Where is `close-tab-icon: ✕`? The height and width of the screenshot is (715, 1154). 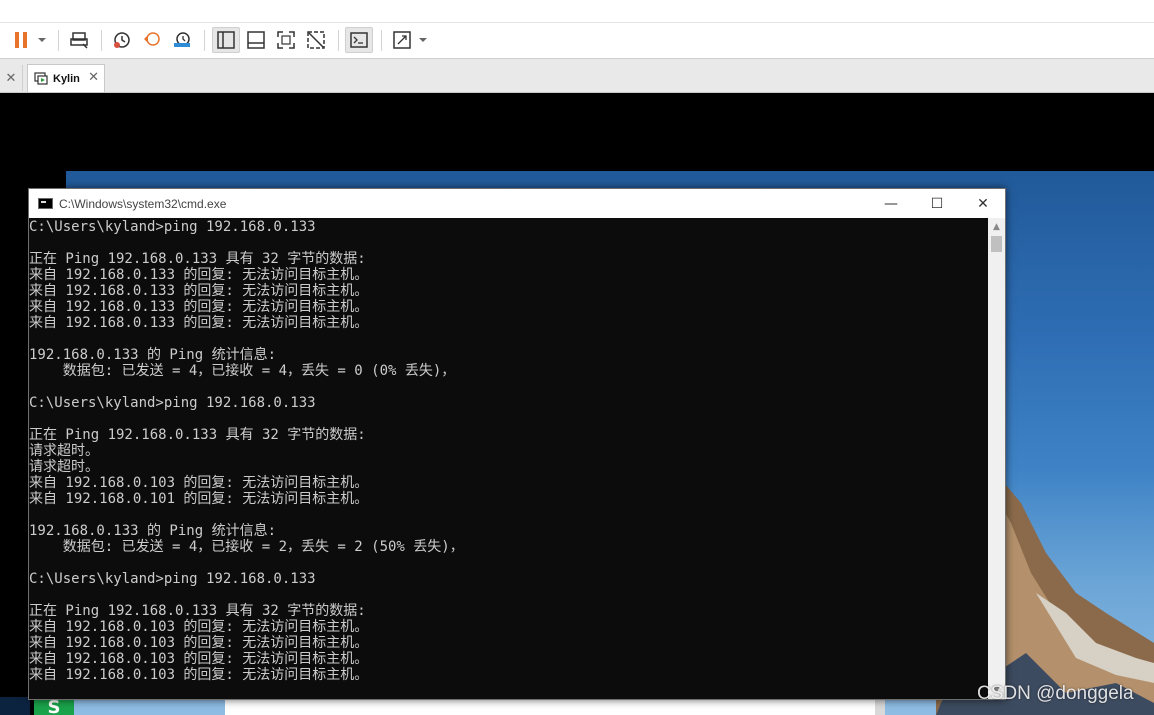 close-tab-icon: ✕ is located at coordinates (11, 78).